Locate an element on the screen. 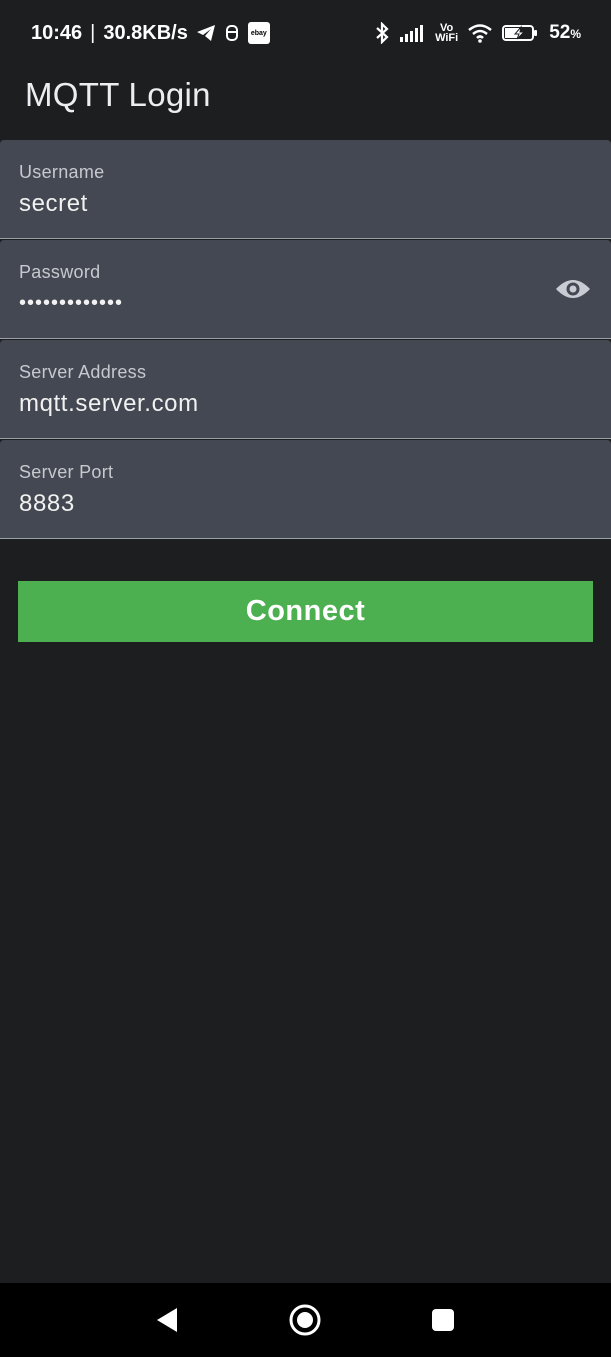 This screenshot has width=611, height=1357. vowifi-bottom: WiFi is located at coordinates (447, 38).